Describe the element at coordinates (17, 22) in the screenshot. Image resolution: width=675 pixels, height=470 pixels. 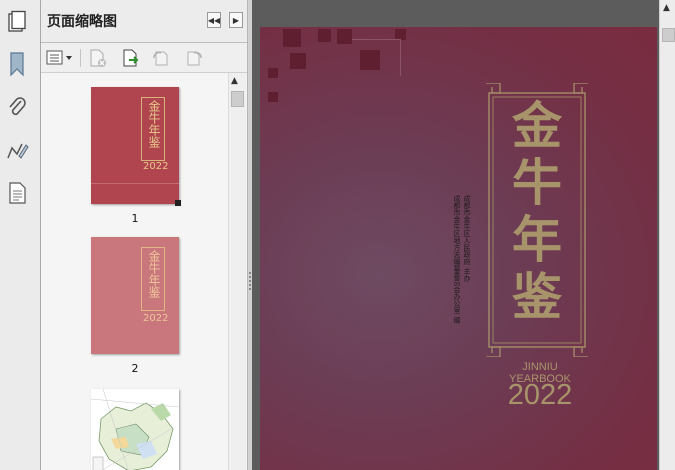
I see `page-thumbnails-icon` at that location.